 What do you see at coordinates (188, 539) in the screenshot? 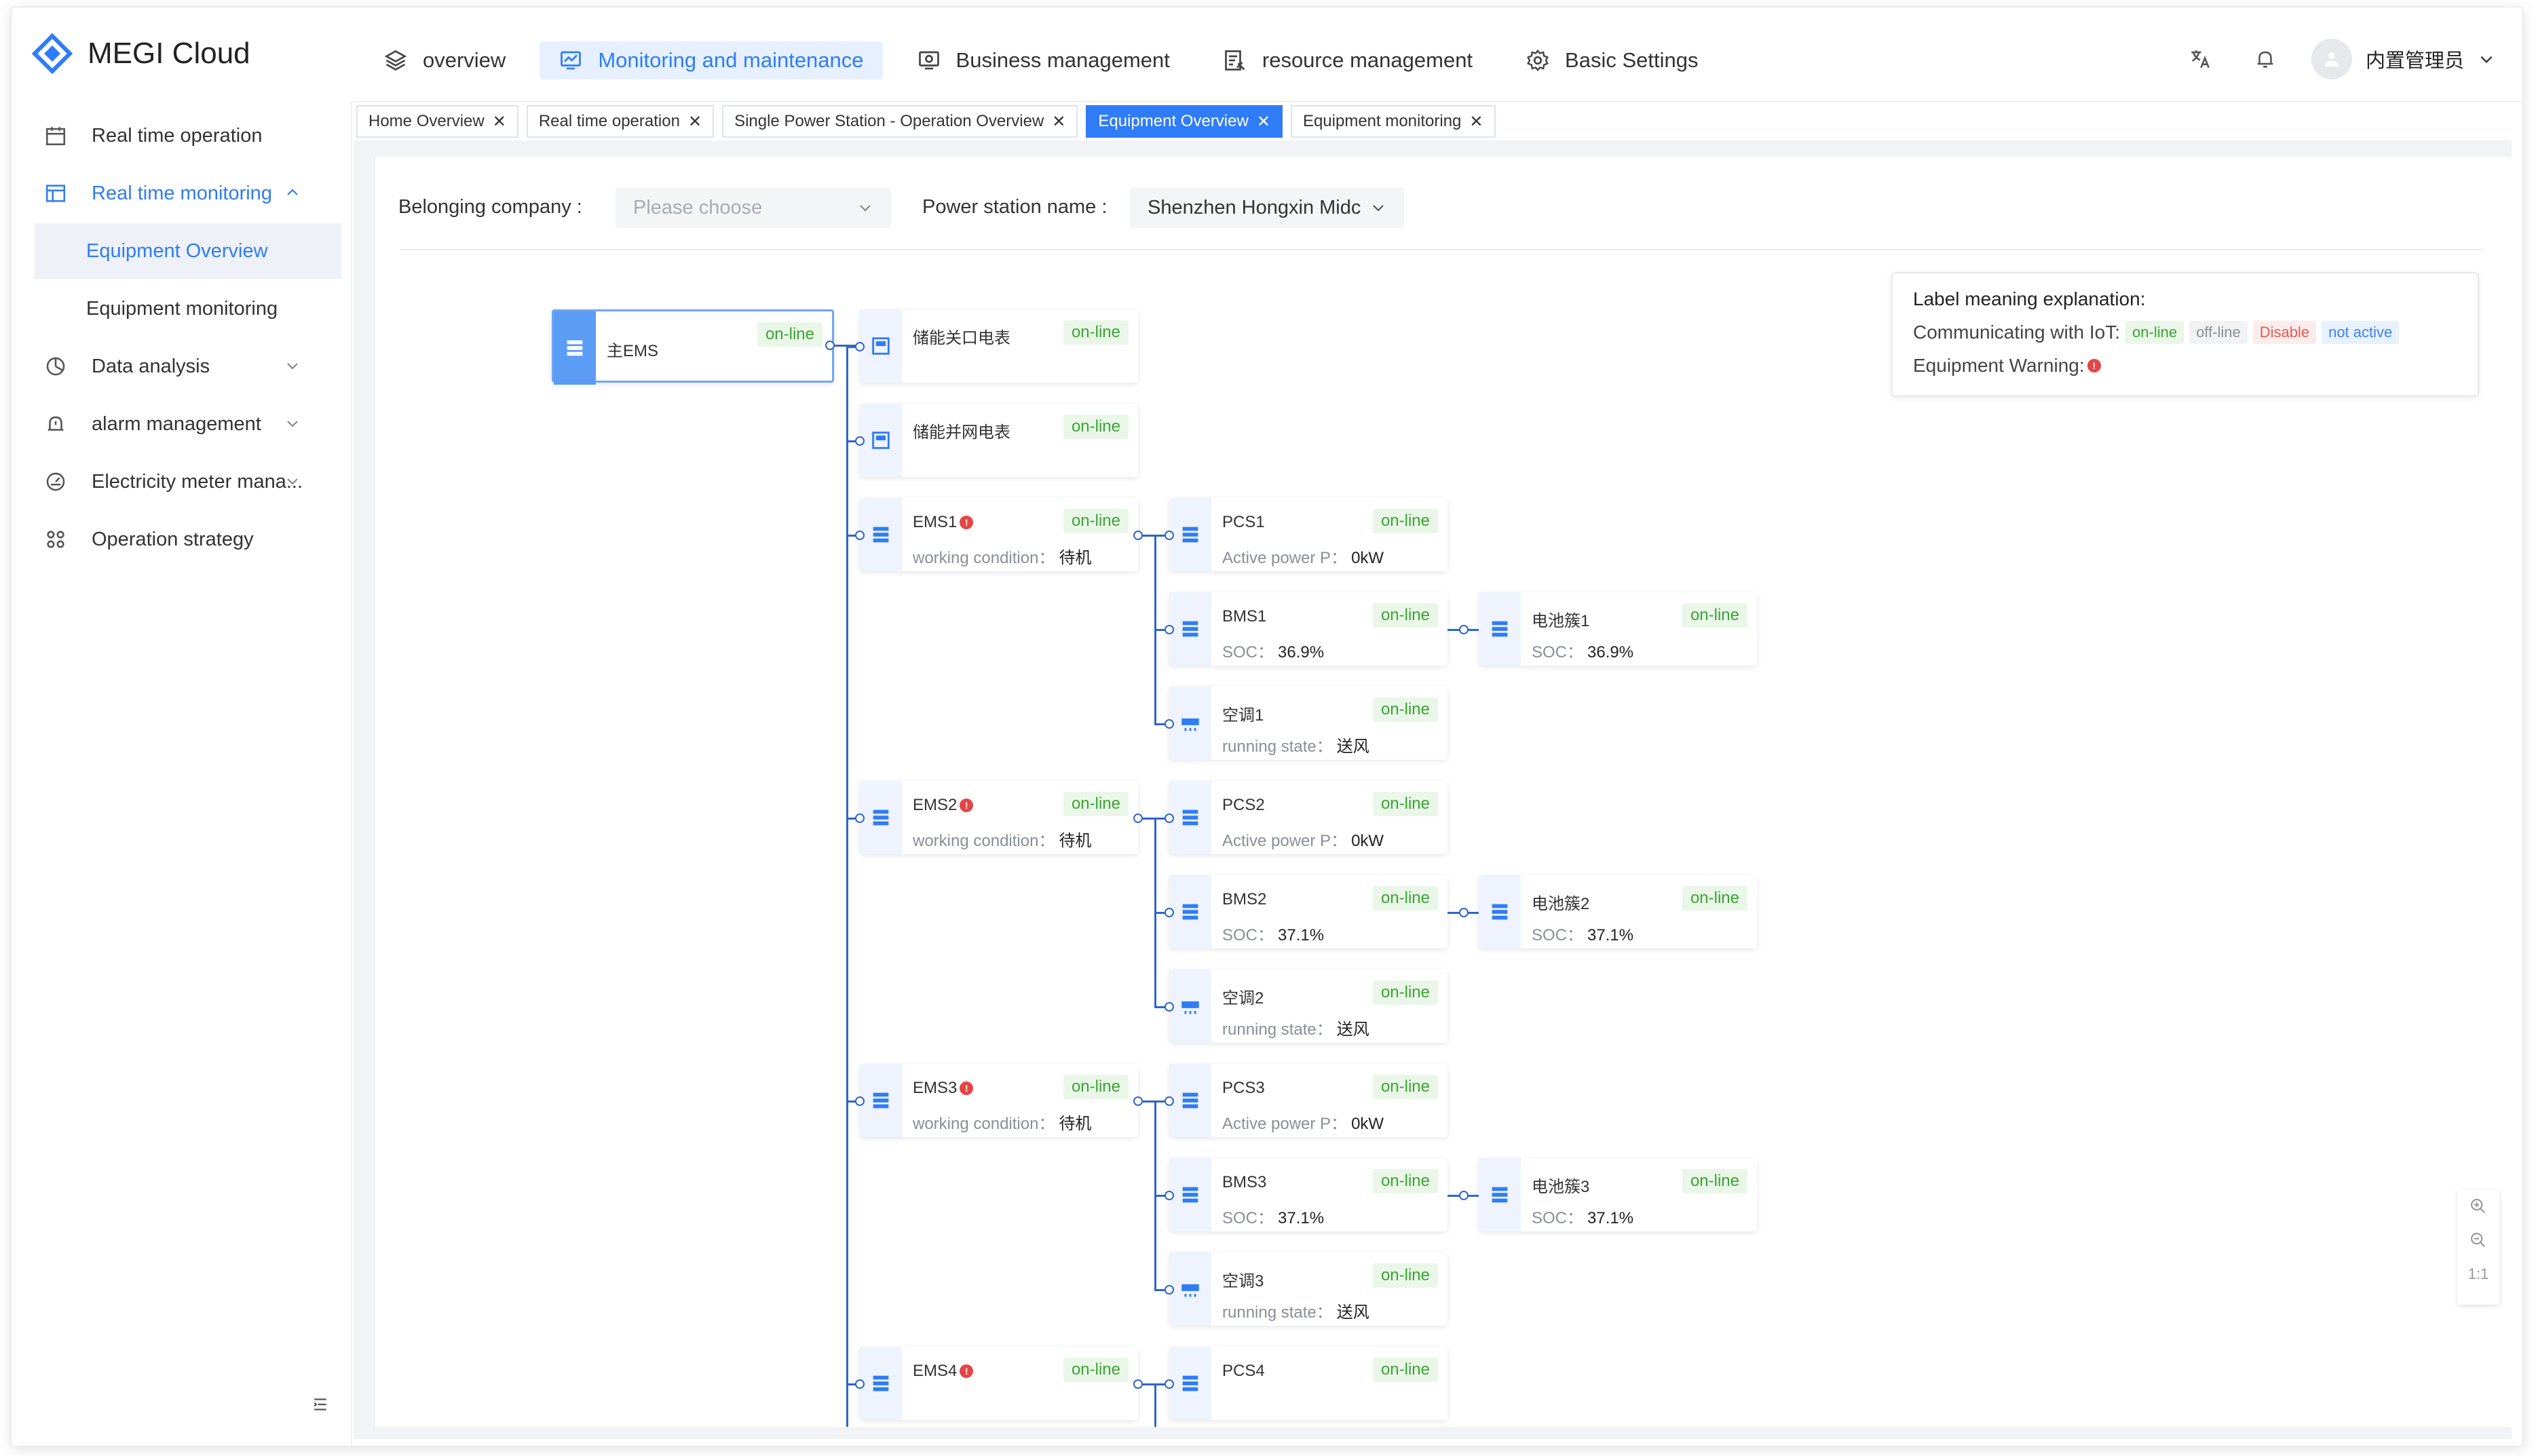
I see `sidebar-item-operation-strategy: Operation strategy` at bounding box center [188, 539].